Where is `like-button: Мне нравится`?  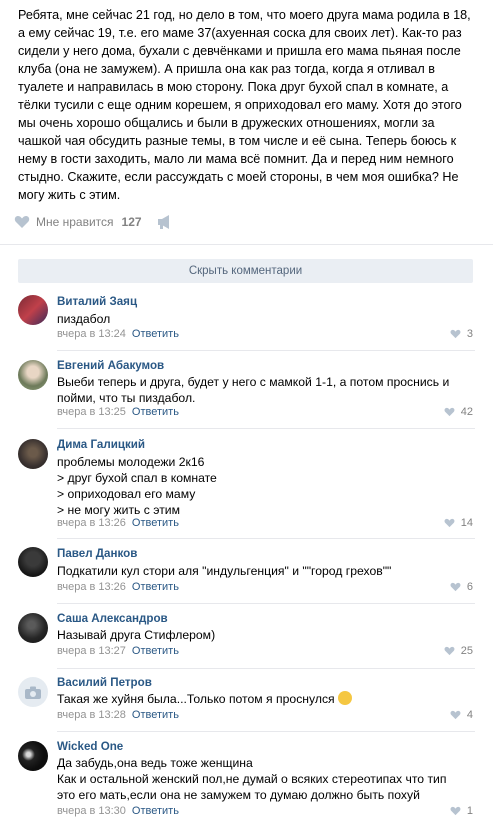
like-button: Мне нравится is located at coordinates (75, 222).